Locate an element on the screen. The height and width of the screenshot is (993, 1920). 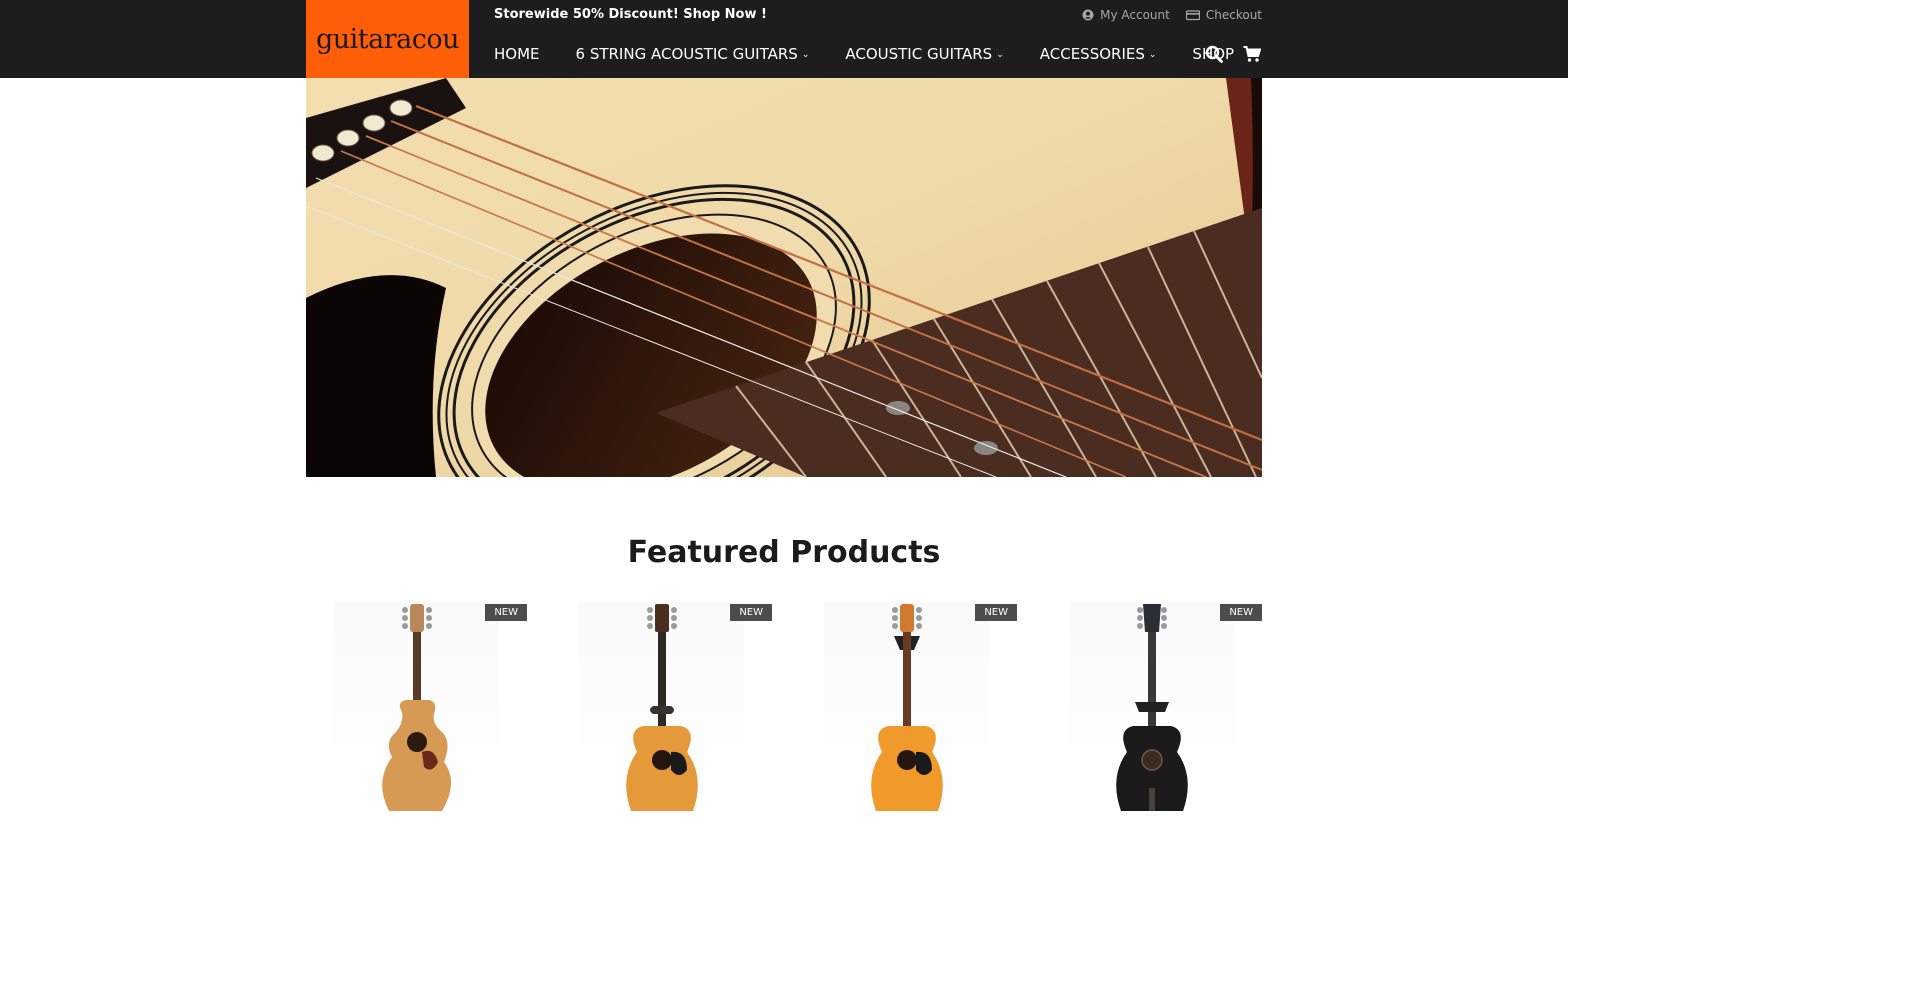
nav-home-label: HOME is located at coordinates (517, 54).